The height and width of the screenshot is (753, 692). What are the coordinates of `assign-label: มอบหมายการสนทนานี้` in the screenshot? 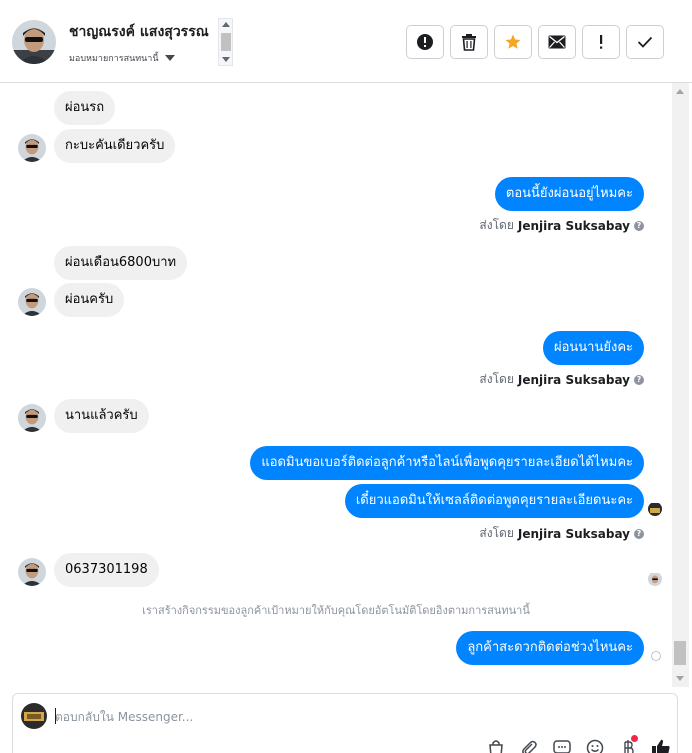 It's located at (114, 59).